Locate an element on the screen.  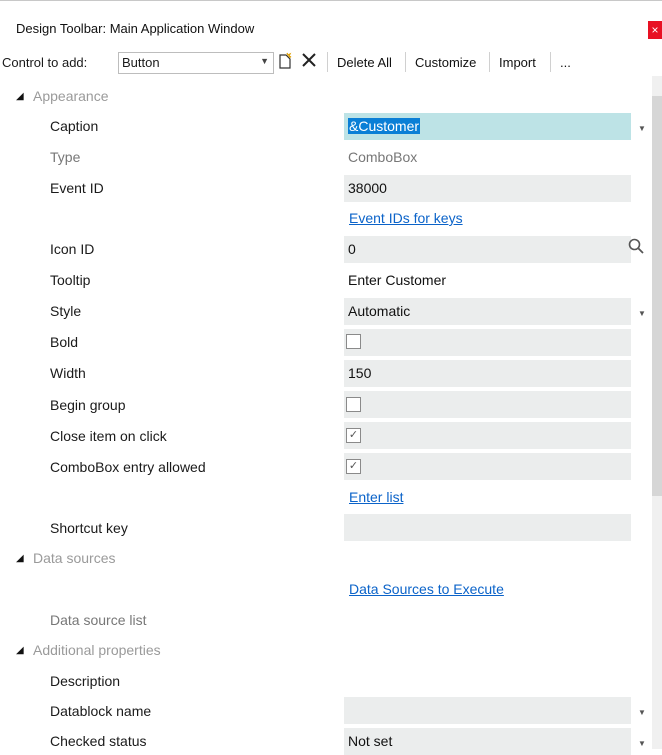
icon-id-value: 0 is located at coordinates (352, 249).